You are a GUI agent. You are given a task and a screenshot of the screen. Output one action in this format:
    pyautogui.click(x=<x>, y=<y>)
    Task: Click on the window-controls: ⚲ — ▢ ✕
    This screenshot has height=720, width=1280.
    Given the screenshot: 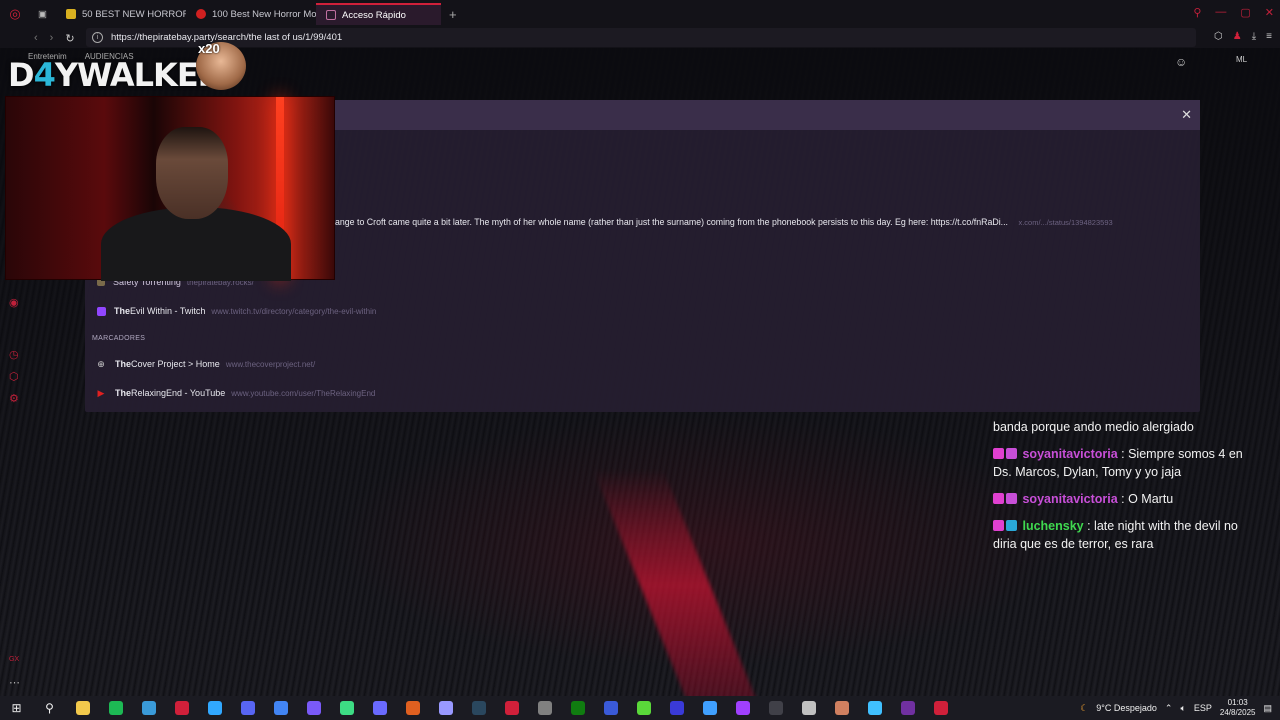 What is the action you would take?
    pyautogui.click(x=1233, y=12)
    